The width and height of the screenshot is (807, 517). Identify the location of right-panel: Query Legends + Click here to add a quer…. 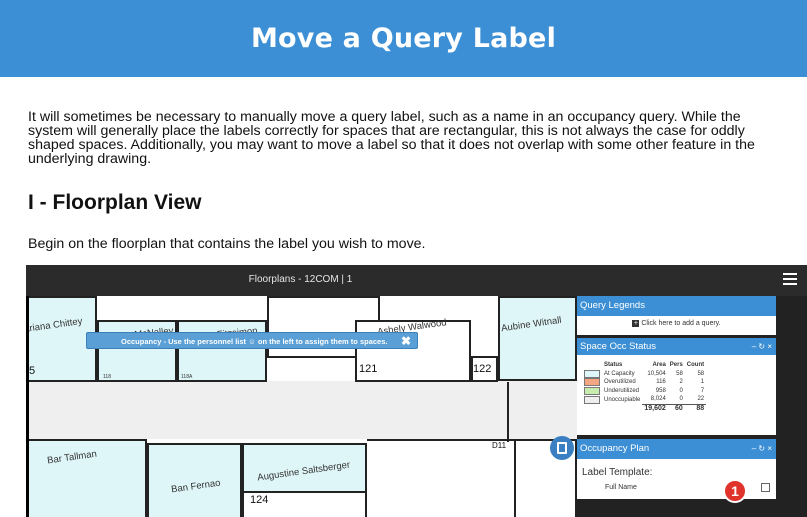
(692, 406).